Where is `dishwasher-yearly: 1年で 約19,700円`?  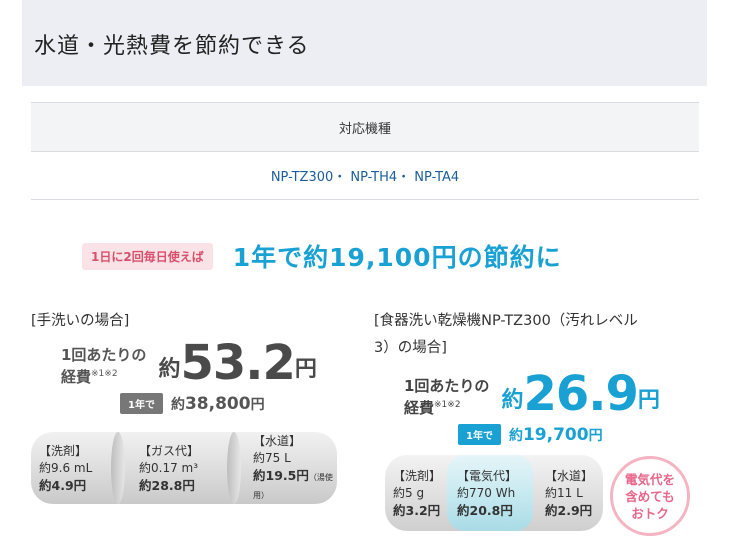
dishwasher-yearly: 1年で 約19,700円 is located at coordinates (559, 434).